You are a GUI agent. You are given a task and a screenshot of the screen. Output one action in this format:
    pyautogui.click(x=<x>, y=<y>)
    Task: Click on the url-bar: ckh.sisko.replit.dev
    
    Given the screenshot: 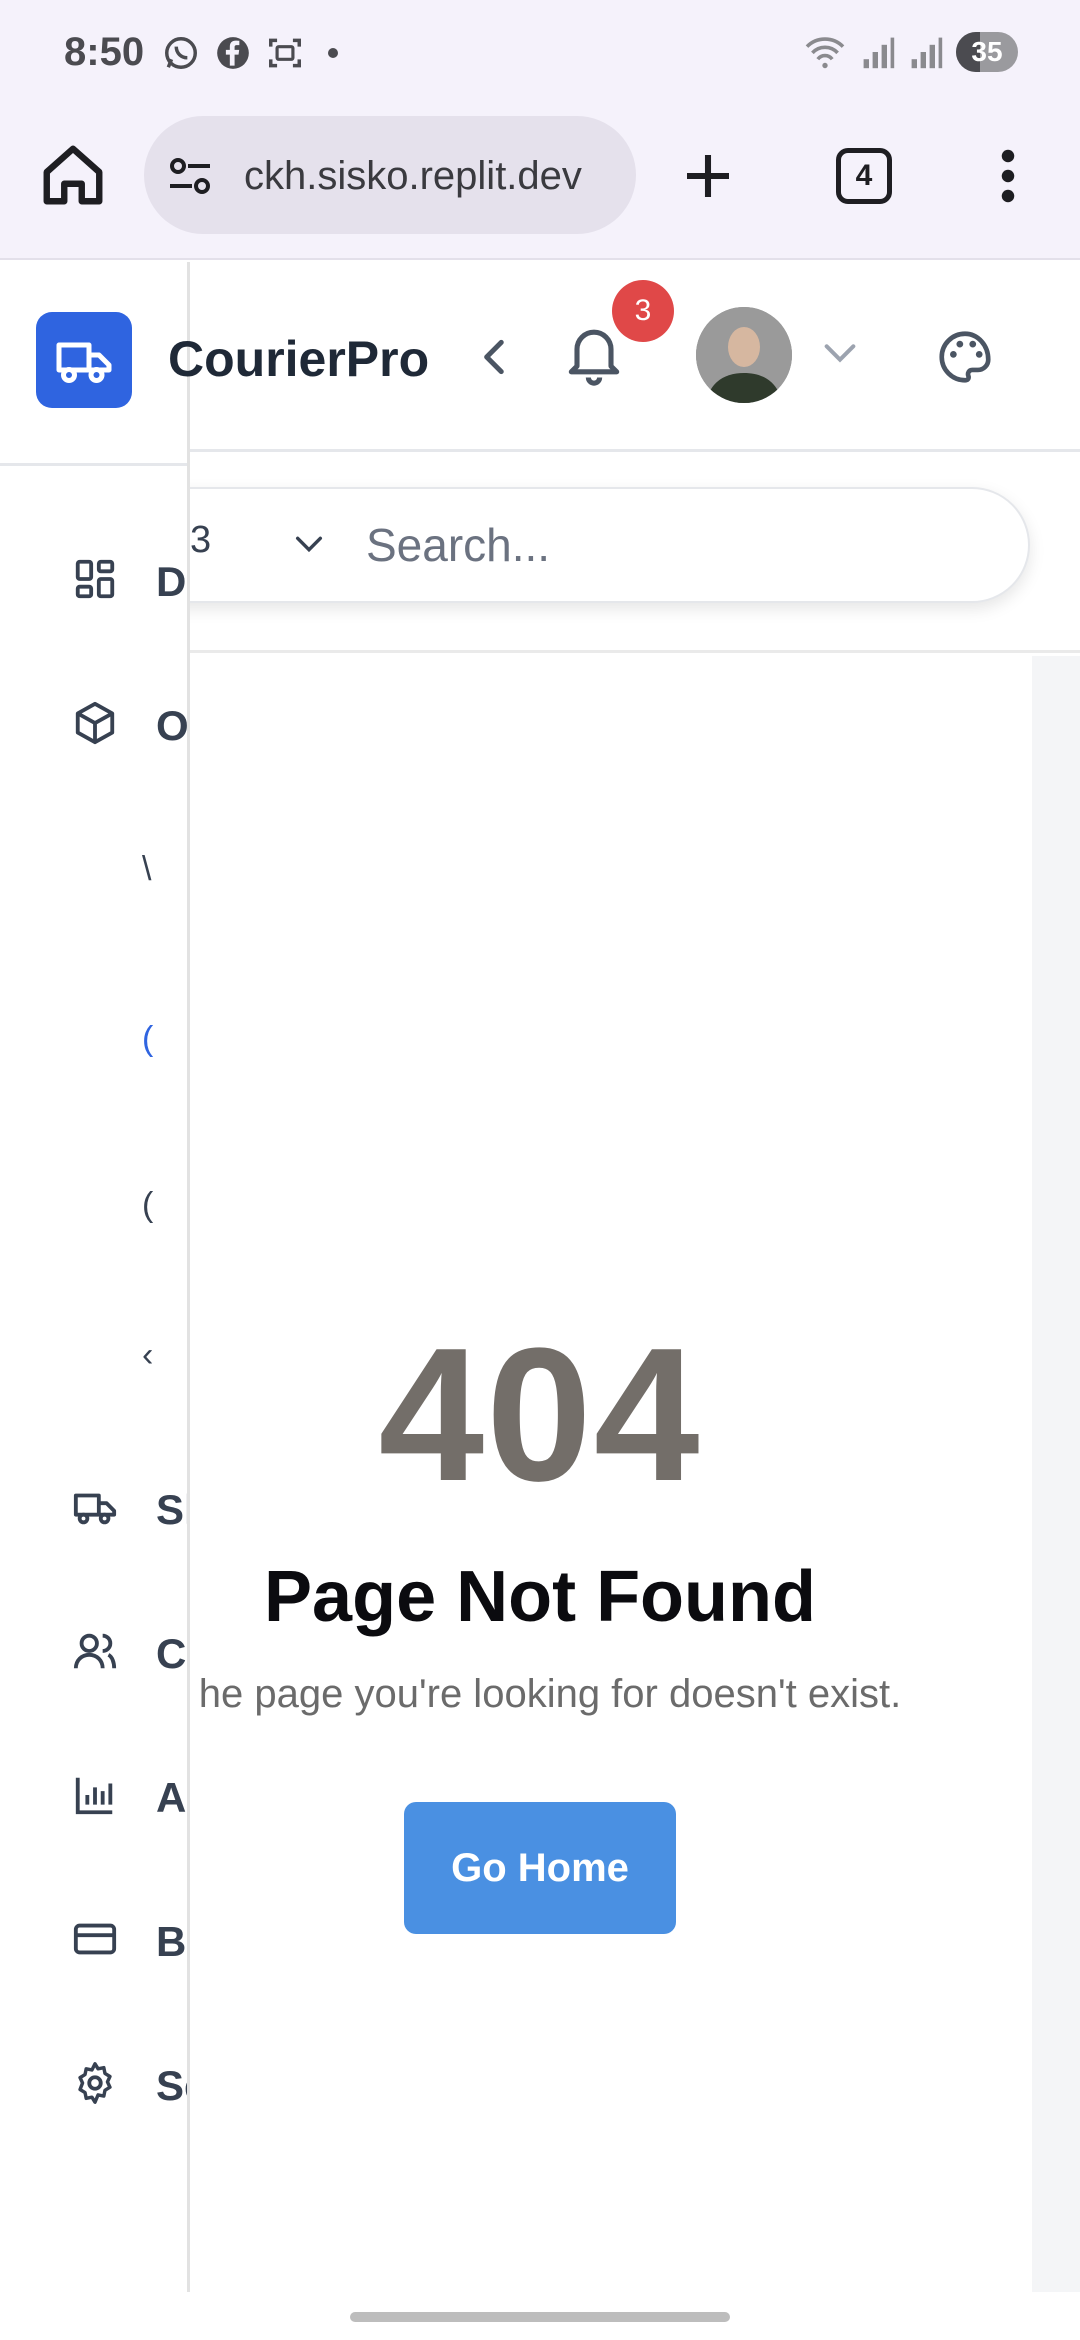 What is the action you would take?
    pyautogui.click(x=390, y=175)
    